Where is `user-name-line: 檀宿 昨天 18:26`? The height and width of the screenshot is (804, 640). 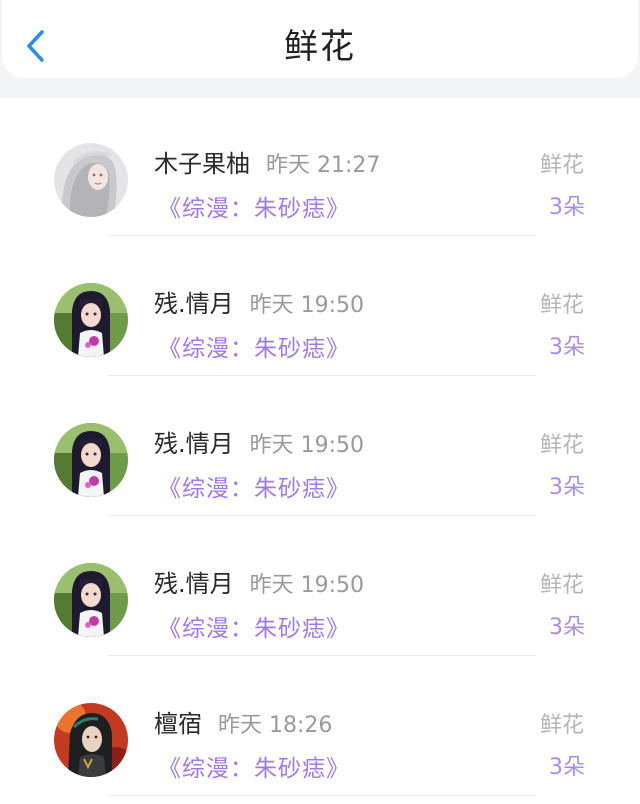 user-name-line: 檀宿 昨天 18:26 is located at coordinates (243, 721).